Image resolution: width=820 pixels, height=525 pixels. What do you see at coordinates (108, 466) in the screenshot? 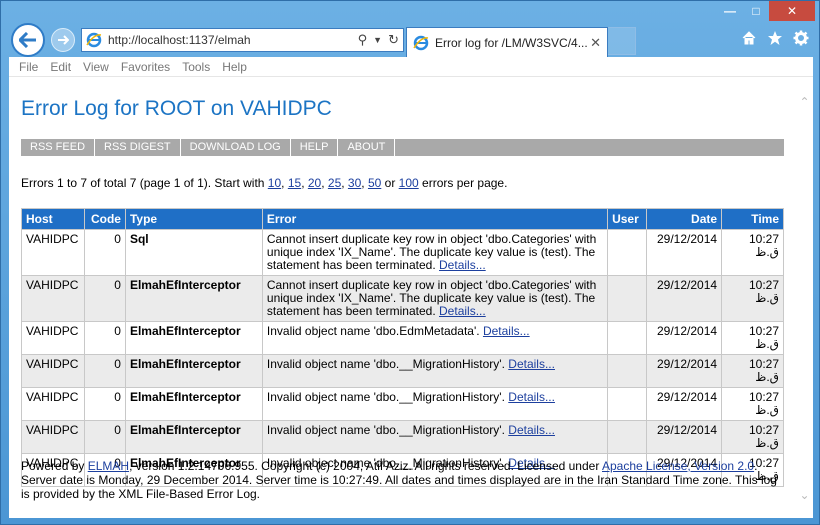
I see `elmah-link: ELMAH` at bounding box center [108, 466].